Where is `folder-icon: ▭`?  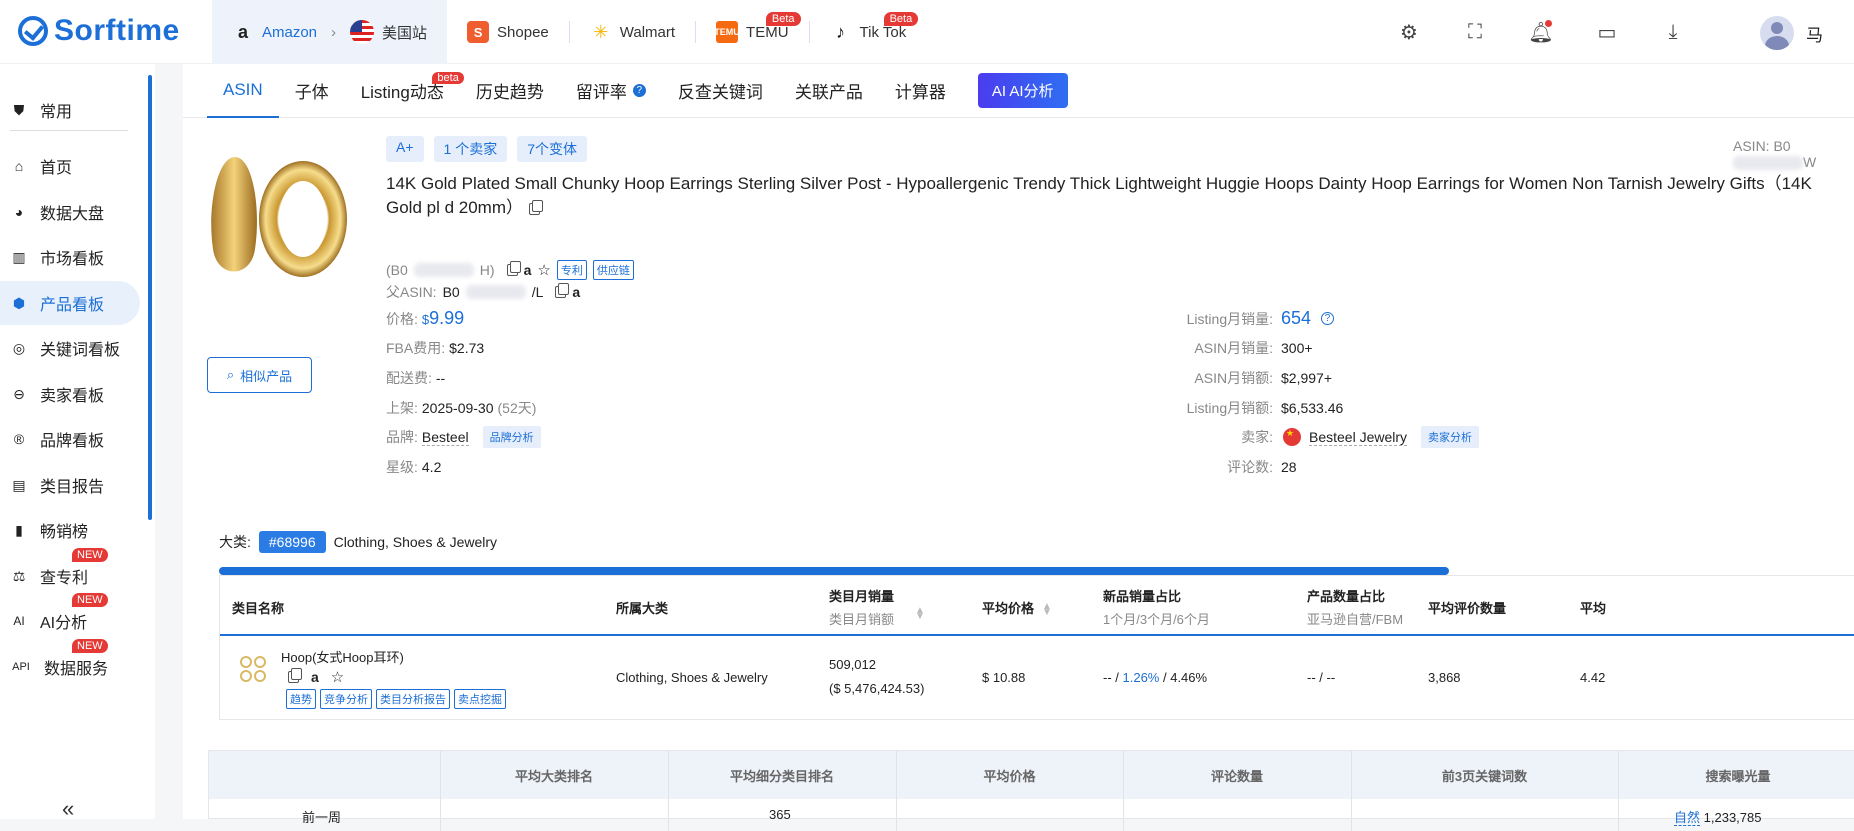
folder-icon: ▭ is located at coordinates (1607, 32).